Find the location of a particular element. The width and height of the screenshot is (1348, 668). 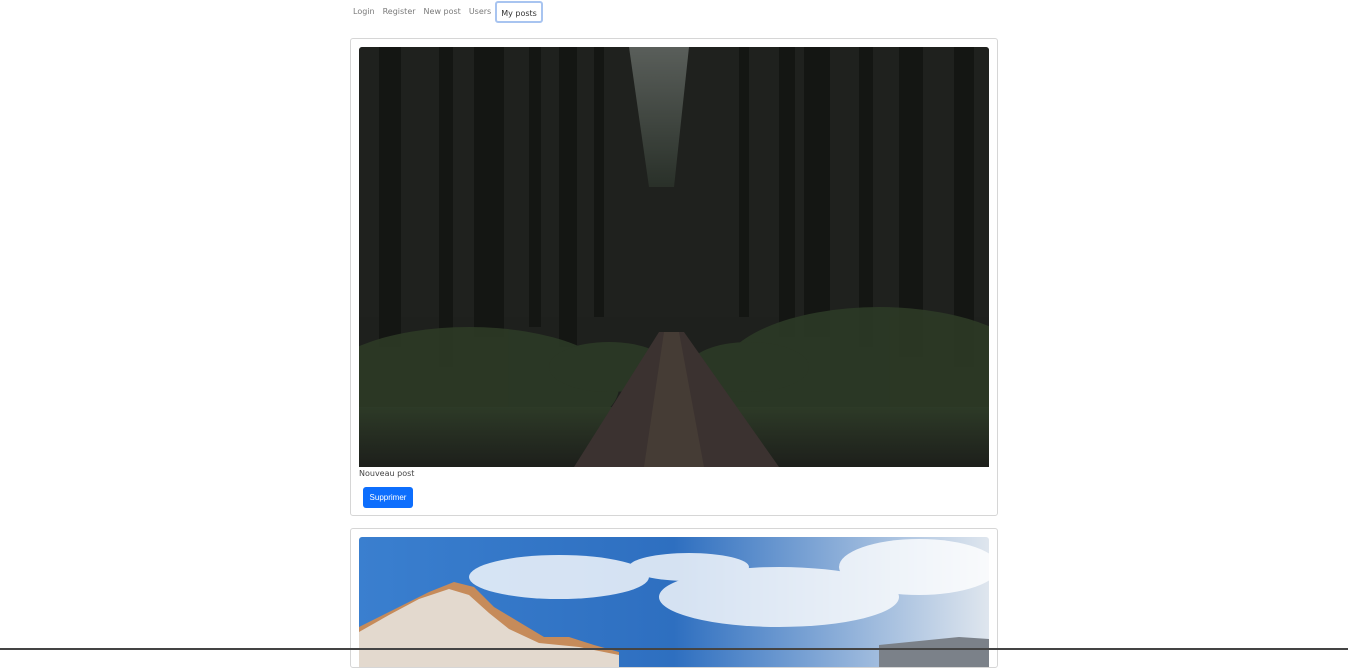

nav-register: Register is located at coordinates (399, 12).